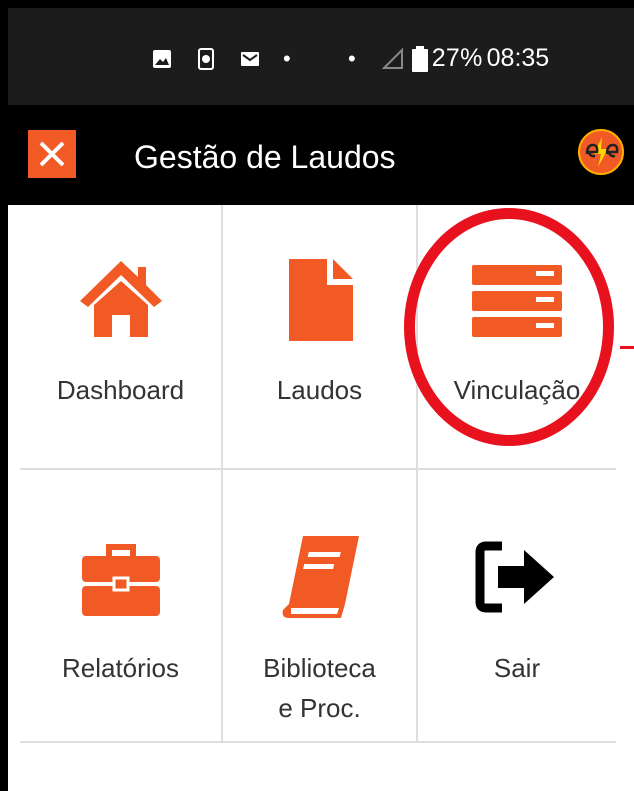  I want to click on menu-item-relatorios: Relatórios, so click(121, 605).